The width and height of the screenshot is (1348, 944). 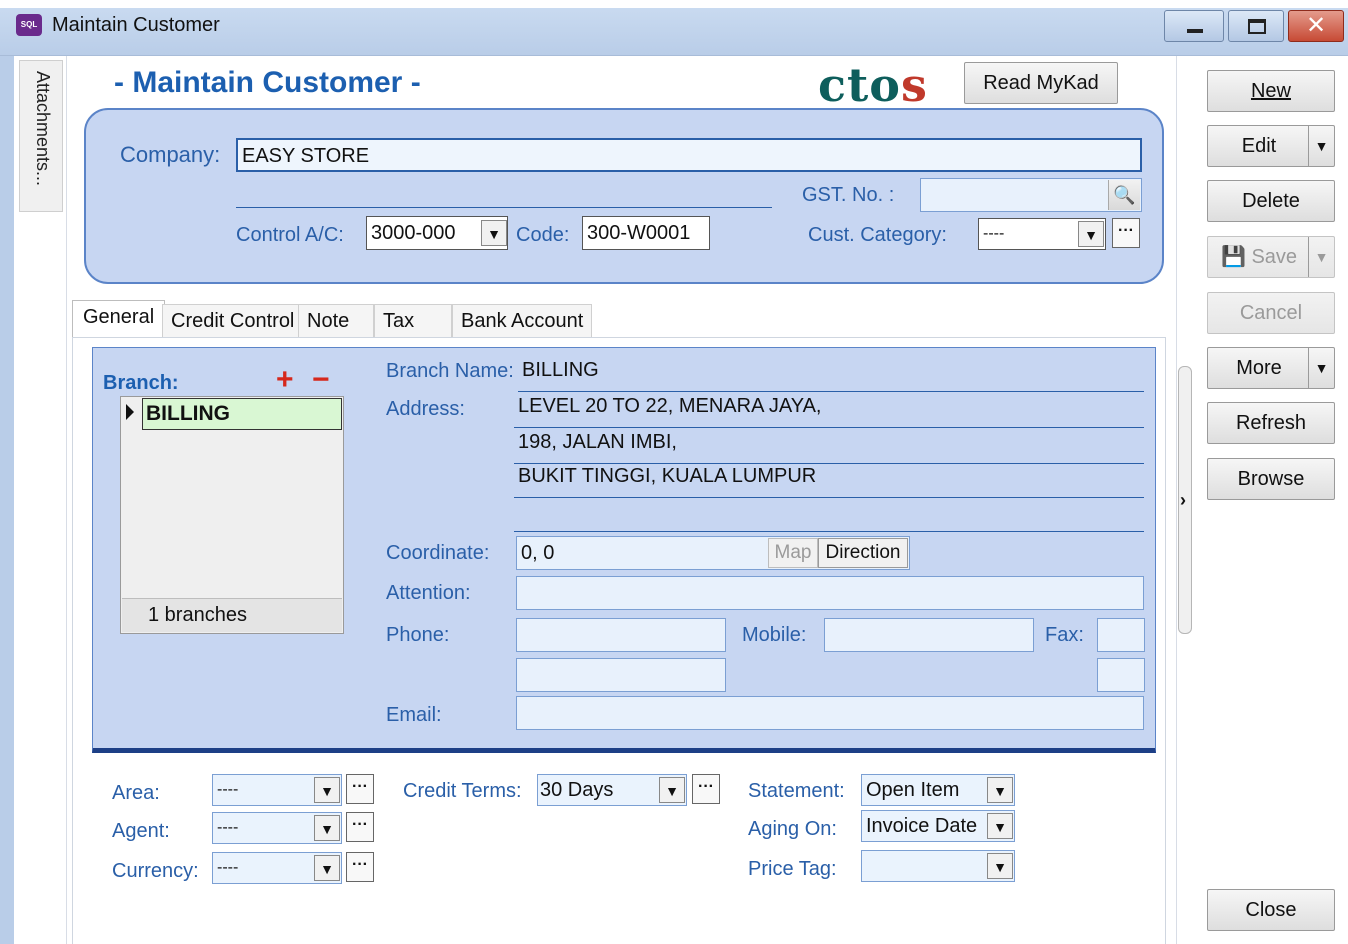 I want to click on company-name2-line, so click(x=504, y=207).